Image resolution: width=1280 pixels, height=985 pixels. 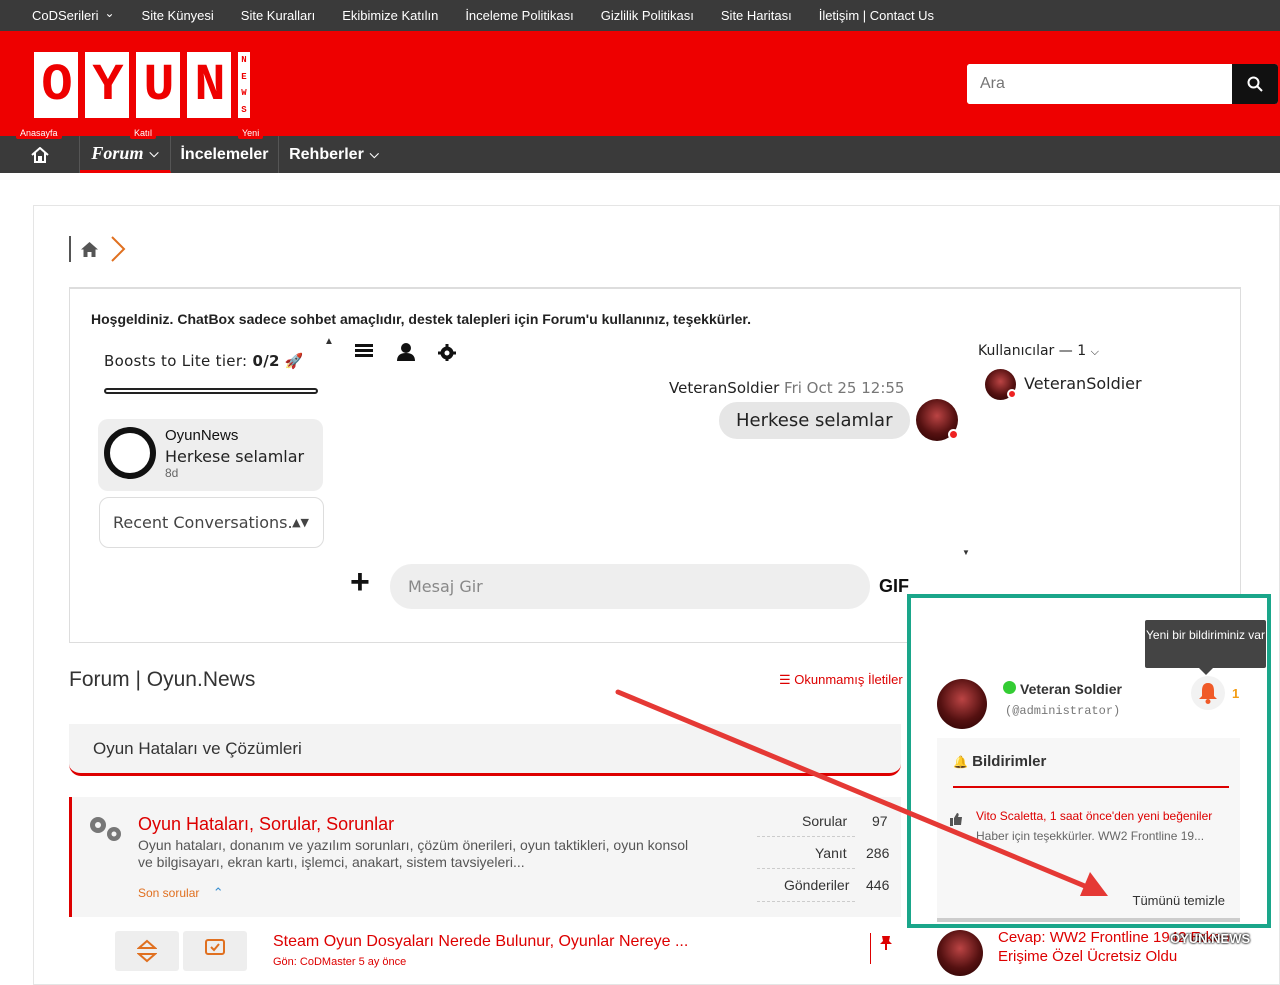 What do you see at coordinates (724, 388) in the screenshot?
I see `message-author: VeteranSoldier` at bounding box center [724, 388].